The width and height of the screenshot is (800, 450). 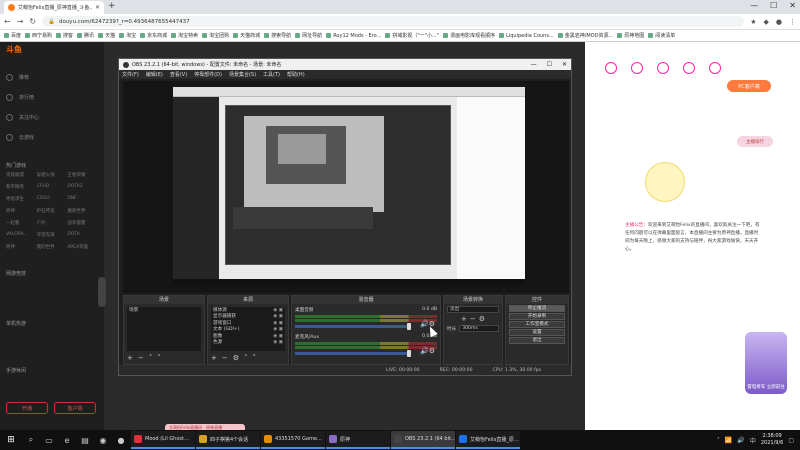 What do you see at coordinates (52, 187) in the screenshot?
I see `category-link: CFHD` at bounding box center [52, 187].